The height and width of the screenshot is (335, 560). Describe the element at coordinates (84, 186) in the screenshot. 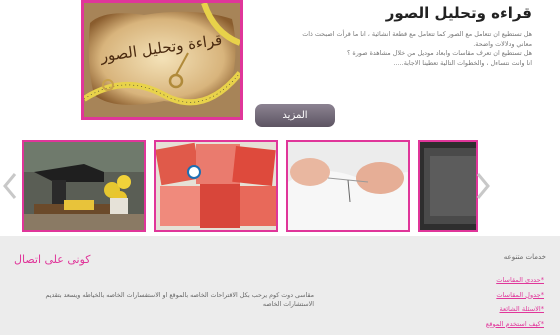

I see `sewing-machine-photo` at that location.